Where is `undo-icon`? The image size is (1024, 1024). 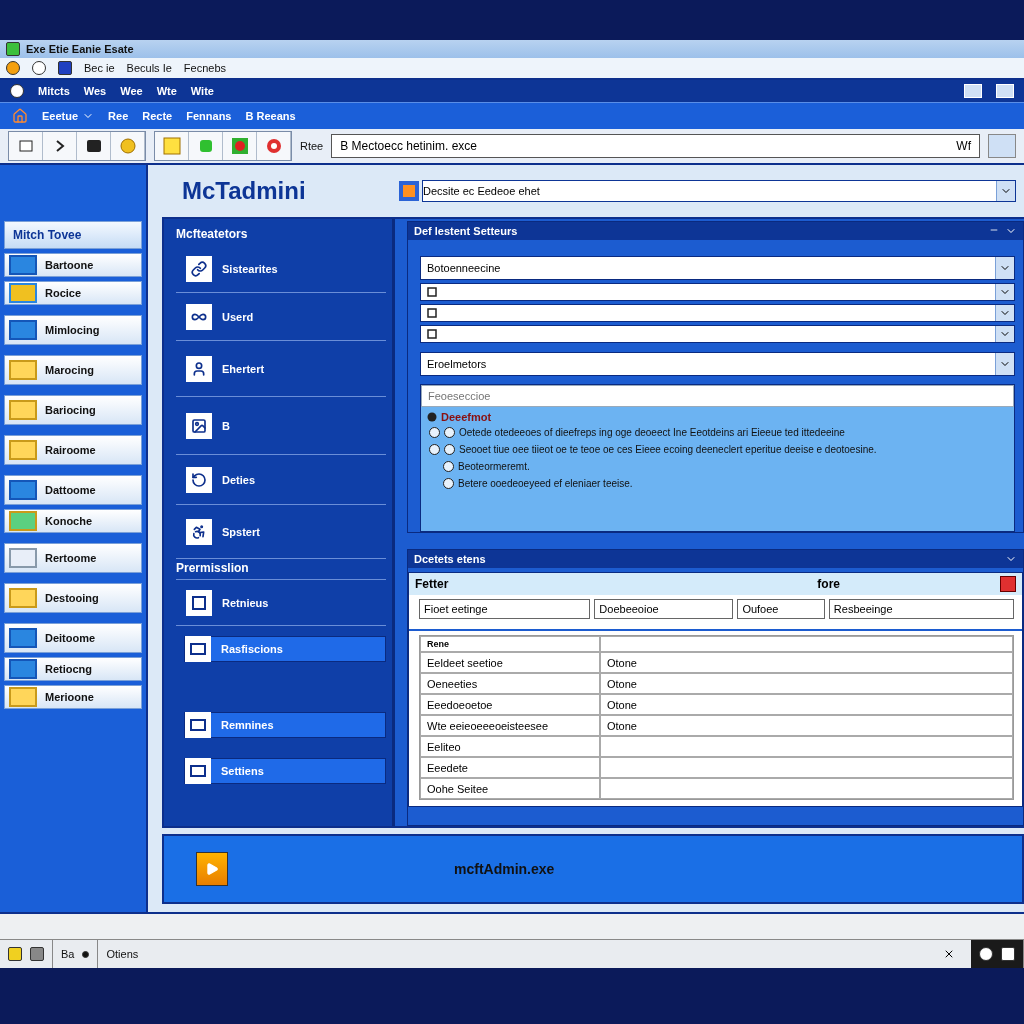 undo-icon is located at coordinates (199, 479).